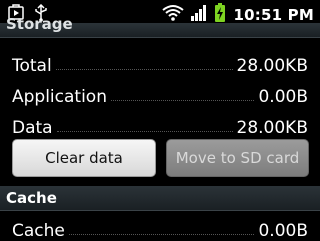 The width and height of the screenshot is (320, 241). I want to click on move-to-sd-card-button: Move to SD card, so click(237, 158).